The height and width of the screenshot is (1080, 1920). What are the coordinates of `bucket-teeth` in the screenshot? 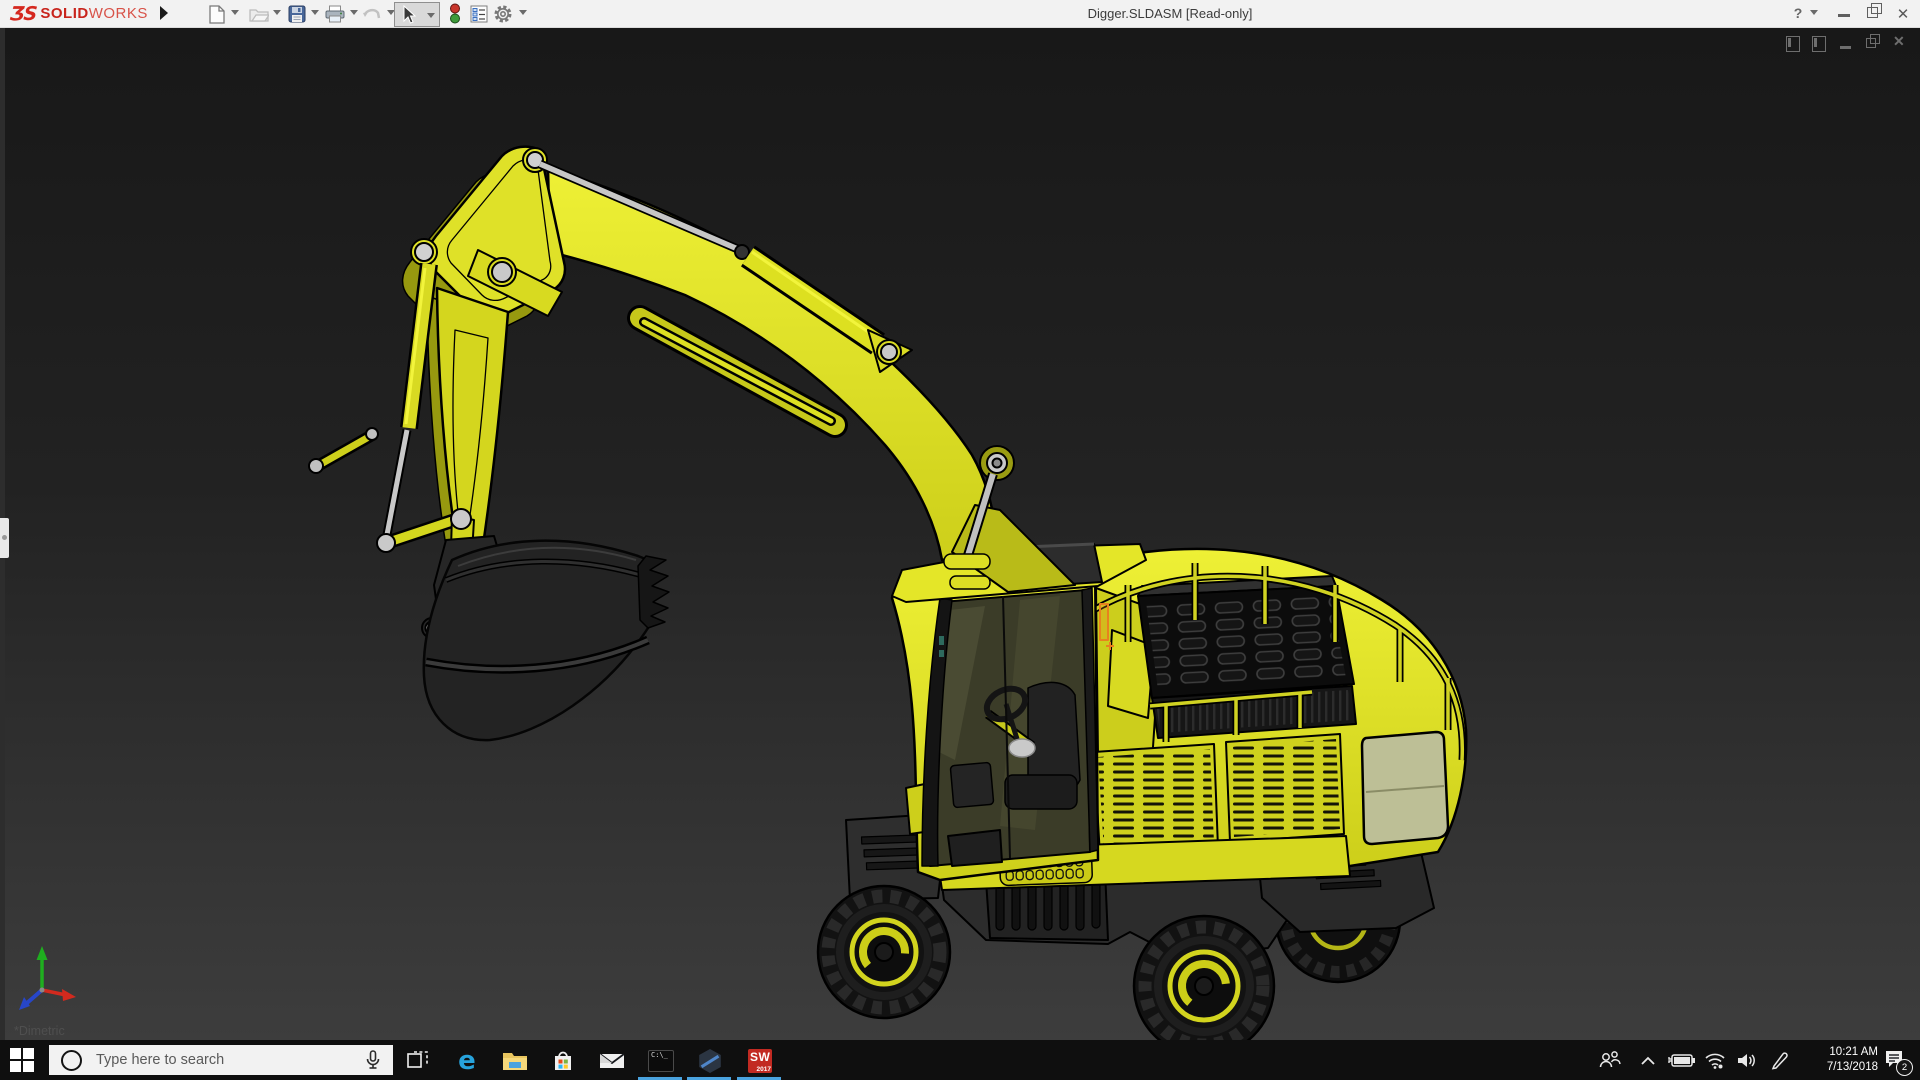 It's located at (653, 592).